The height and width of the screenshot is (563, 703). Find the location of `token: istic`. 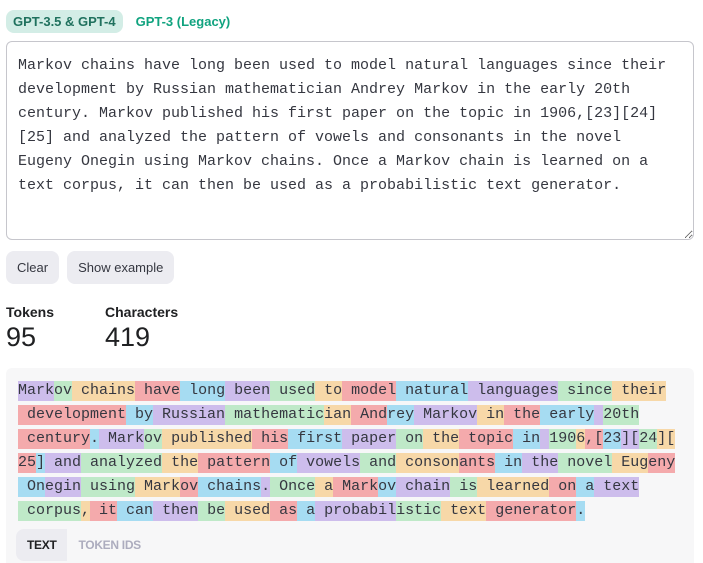

token: istic is located at coordinates (419, 511).